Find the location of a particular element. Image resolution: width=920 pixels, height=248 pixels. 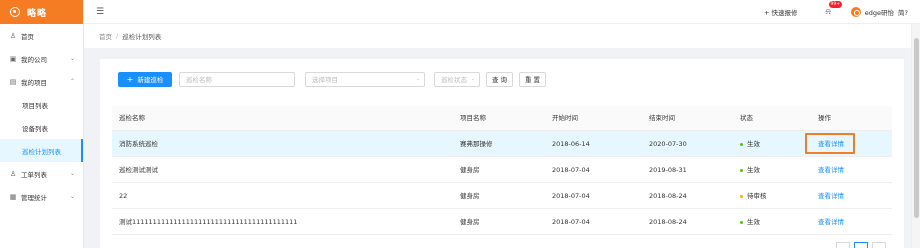

sidebar-item-label: 设备列表 is located at coordinates (35, 128).